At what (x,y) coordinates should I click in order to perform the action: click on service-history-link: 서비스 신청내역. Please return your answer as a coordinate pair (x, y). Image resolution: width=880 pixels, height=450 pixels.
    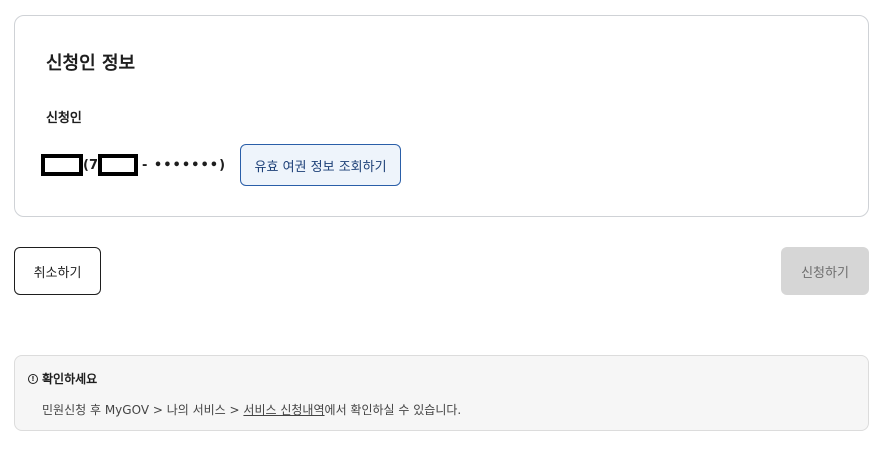
    Looking at the image, I should click on (283, 410).